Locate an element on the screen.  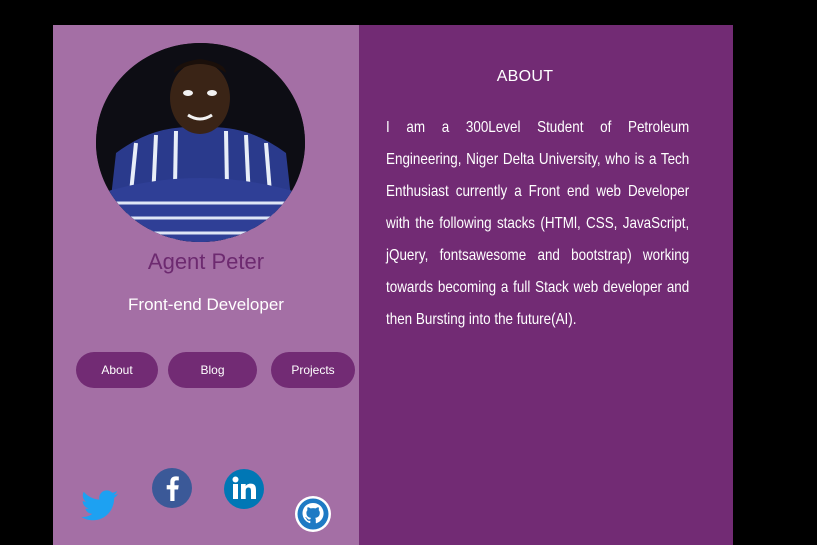
avatar is located at coordinates (200, 142).